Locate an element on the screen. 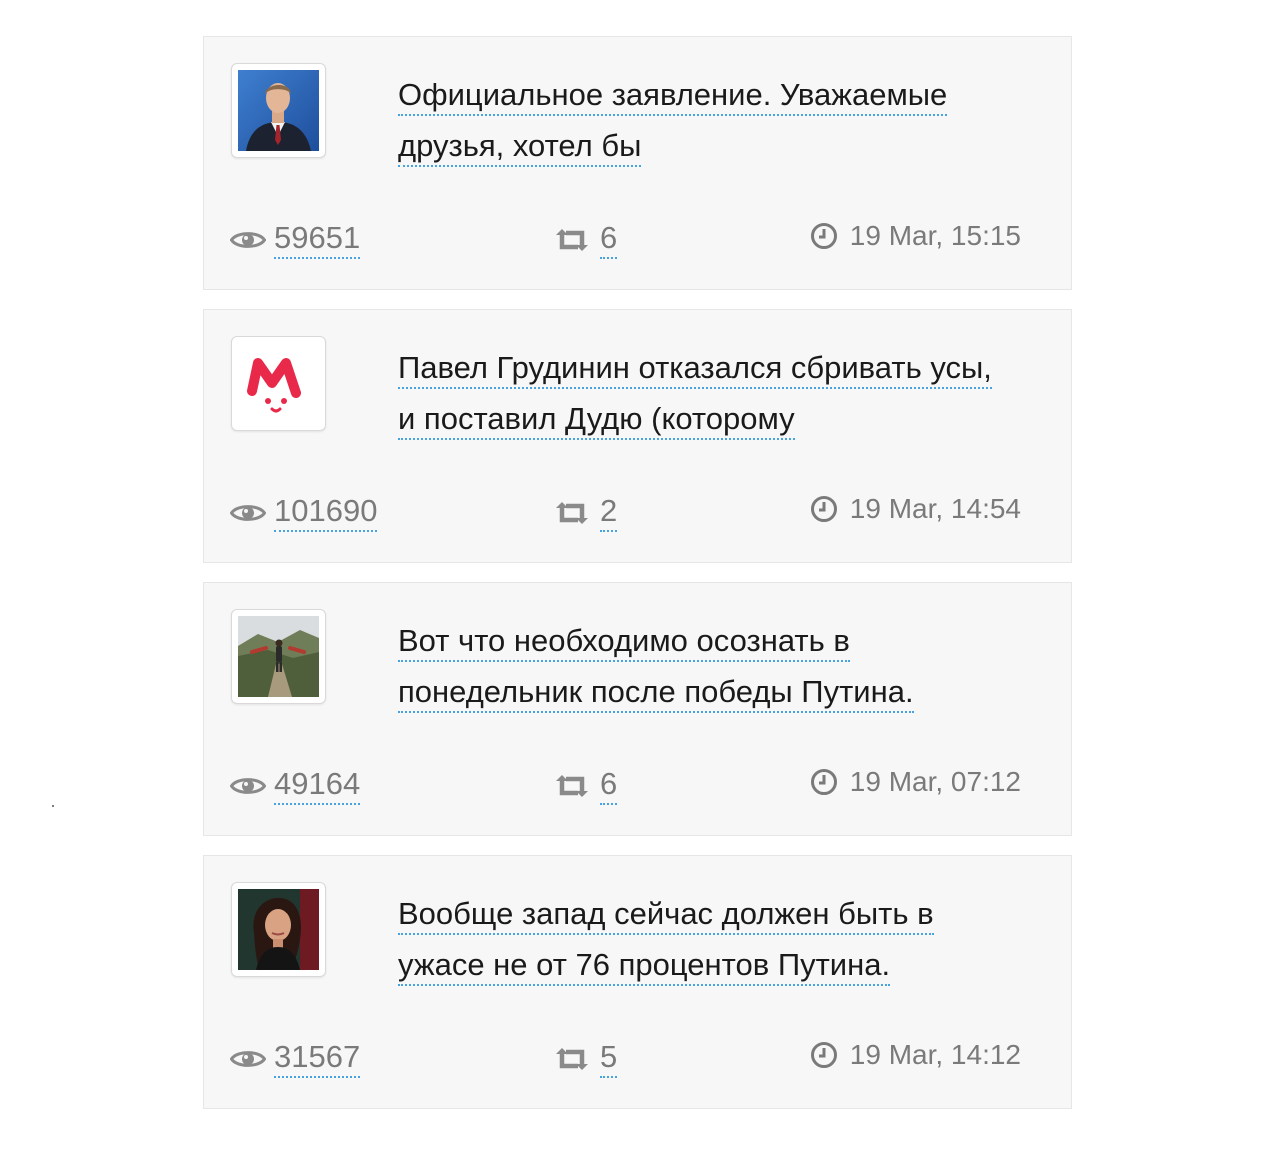  red-m-logo-avatar-icon is located at coordinates (278, 383).